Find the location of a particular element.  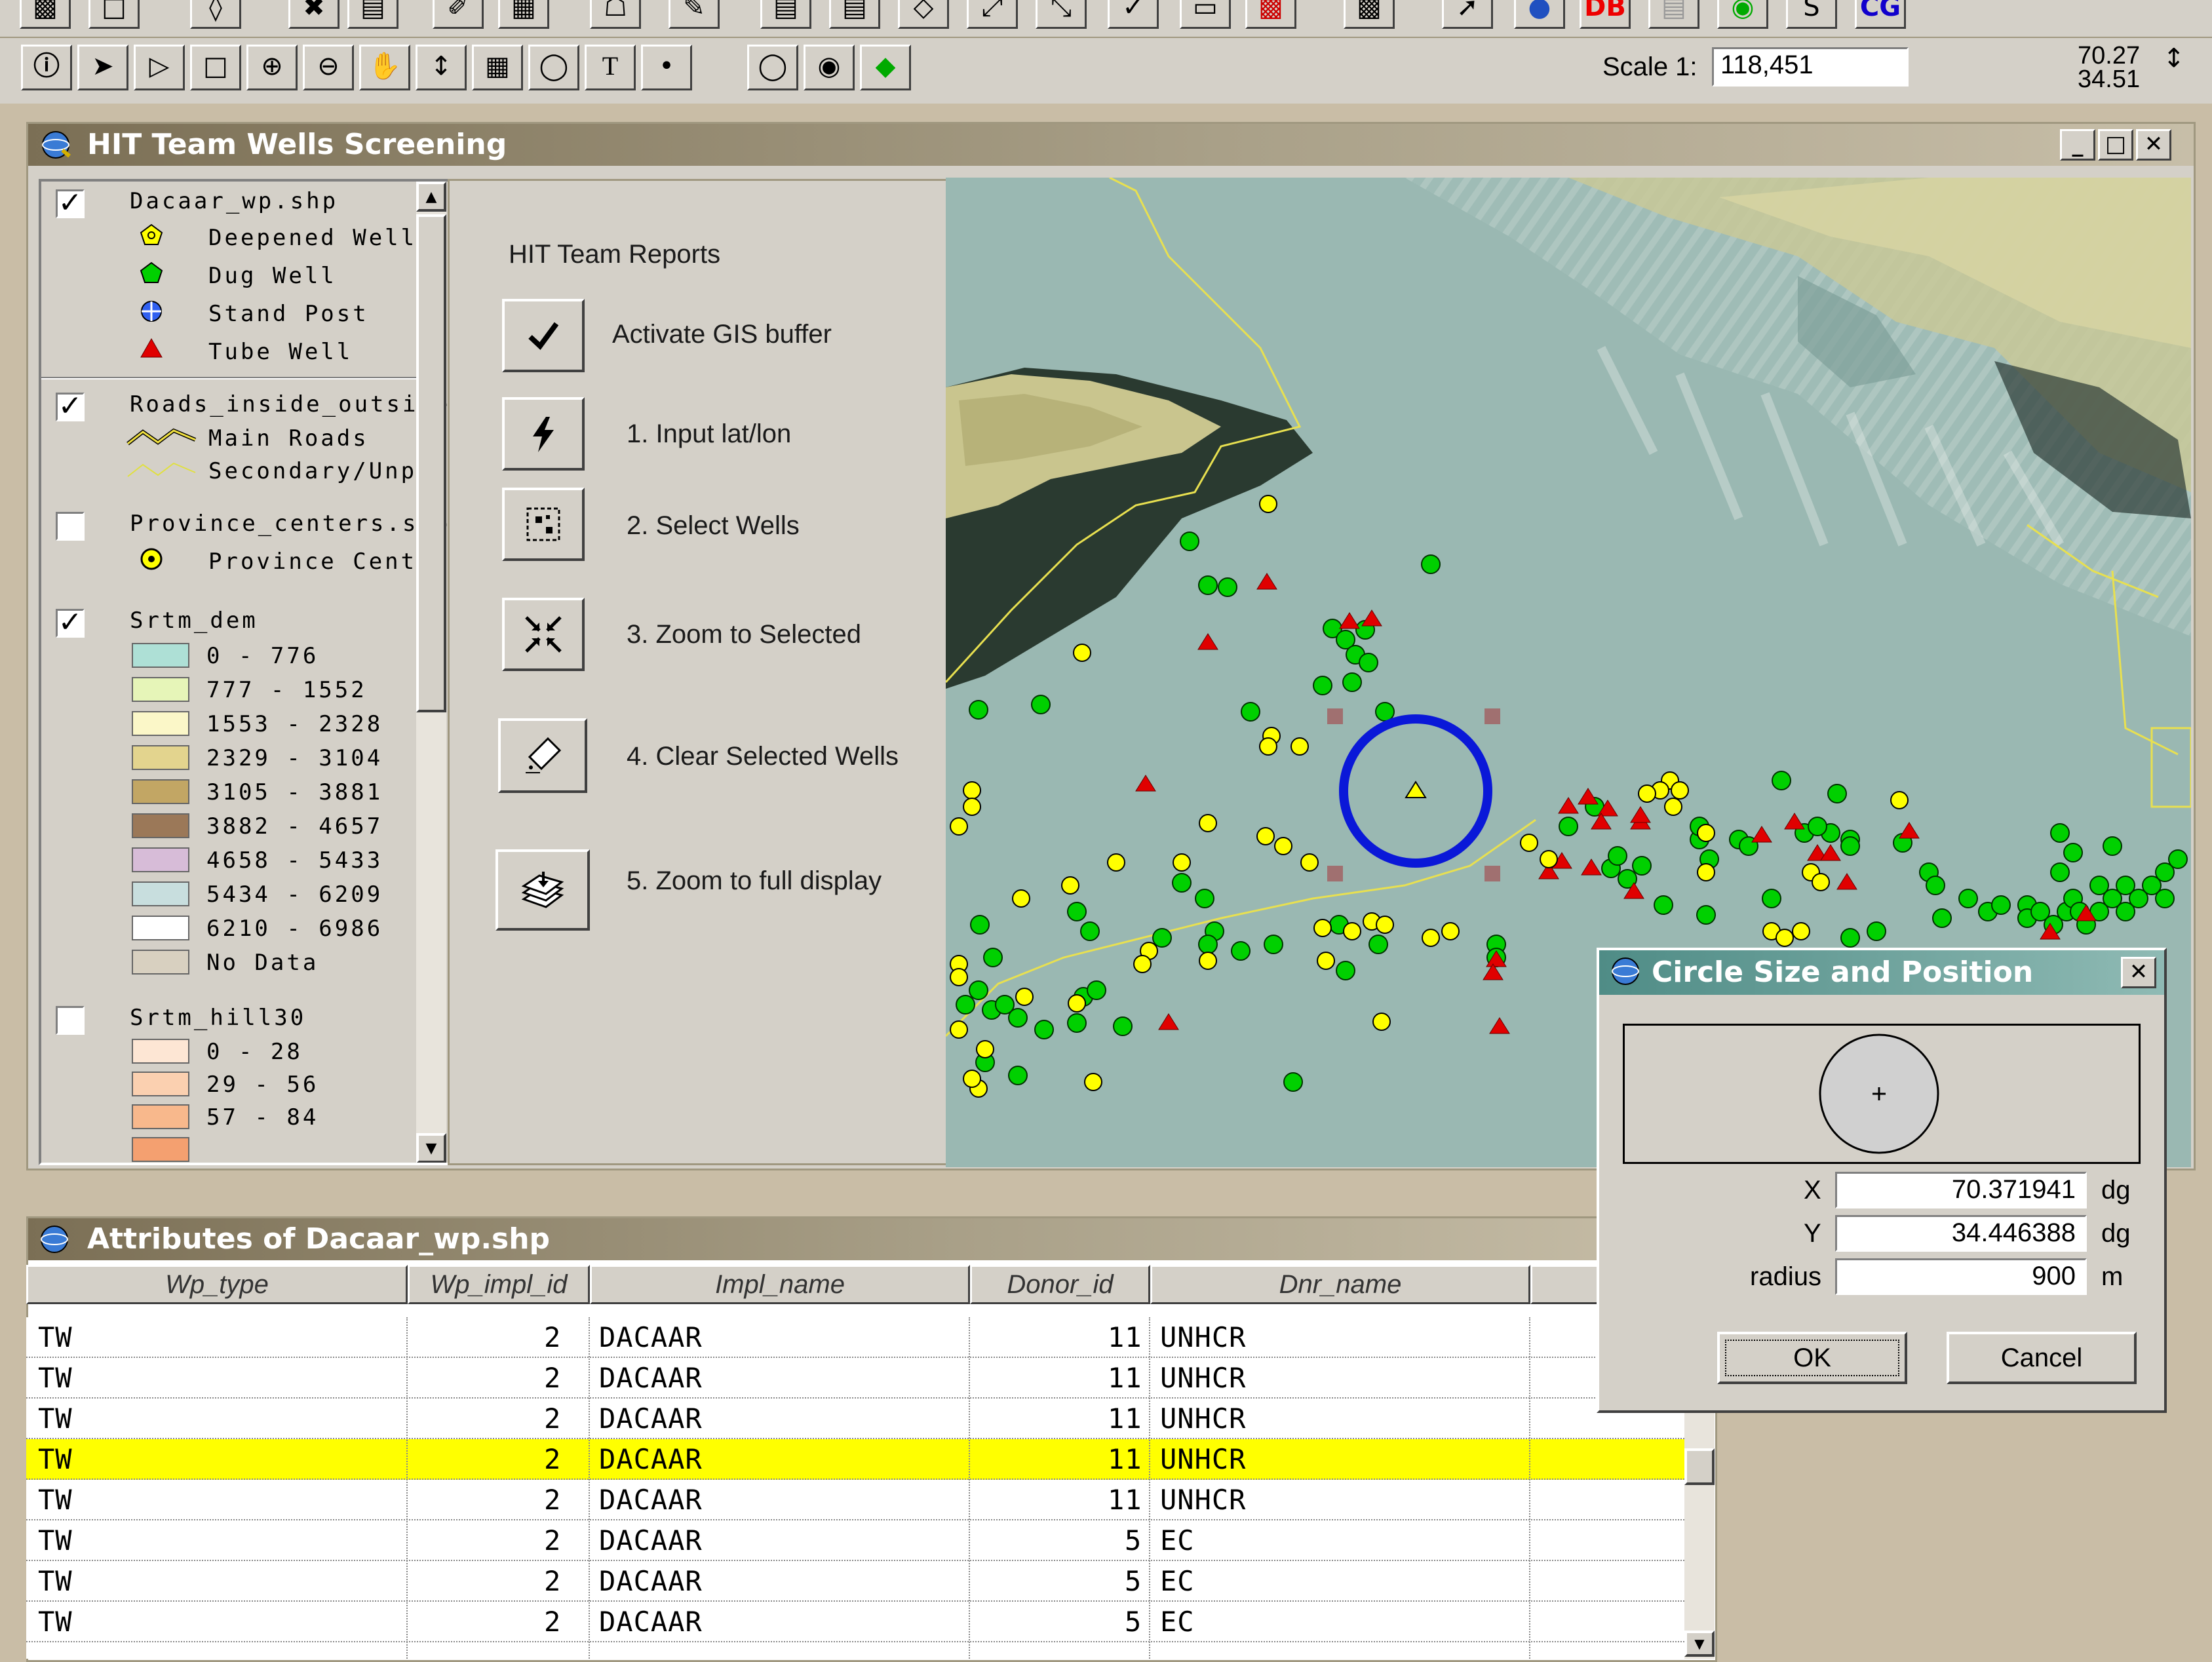

legend-divider is located at coordinates (238, 378).